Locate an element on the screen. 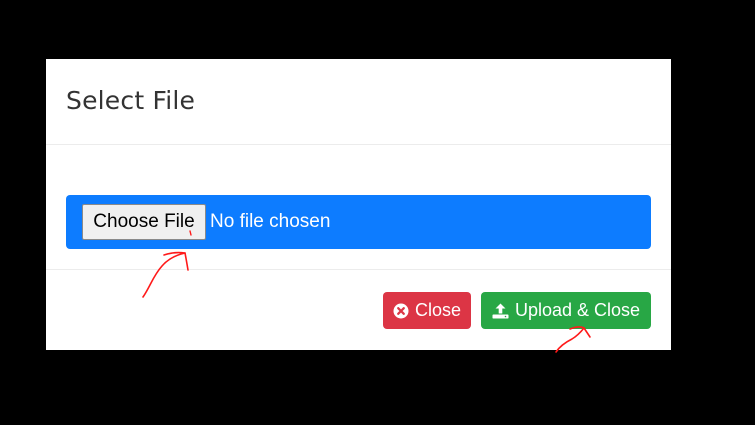 Image resolution: width=755 pixels, height=425 pixels. times-circle-icon is located at coordinates (401, 311).